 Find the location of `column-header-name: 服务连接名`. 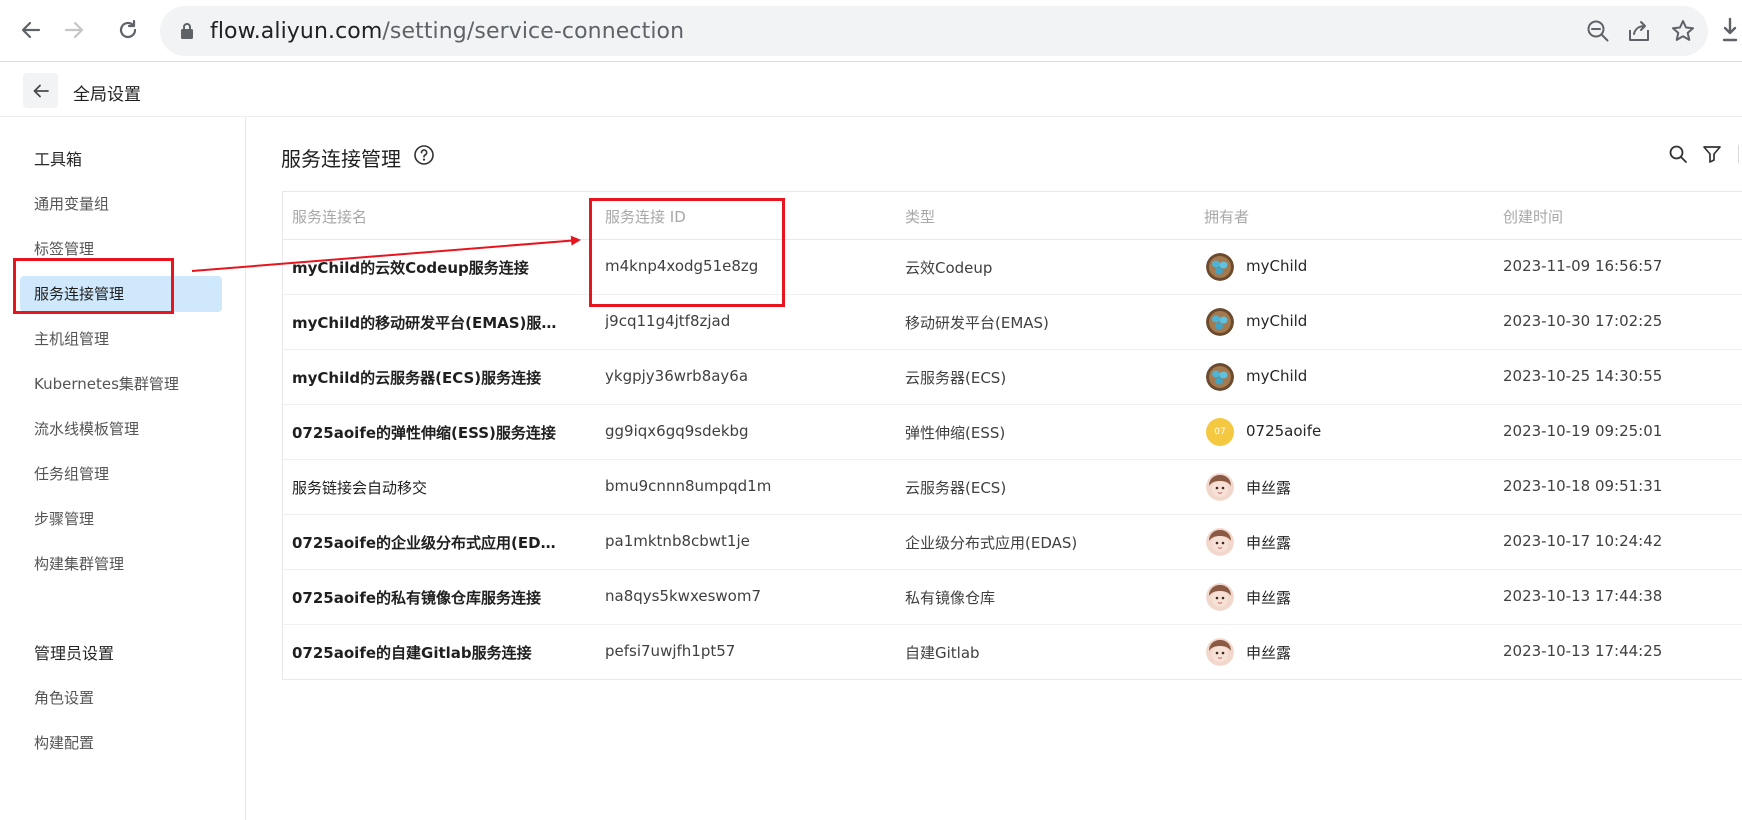

column-header-name: 服务连接名 is located at coordinates (330, 217).